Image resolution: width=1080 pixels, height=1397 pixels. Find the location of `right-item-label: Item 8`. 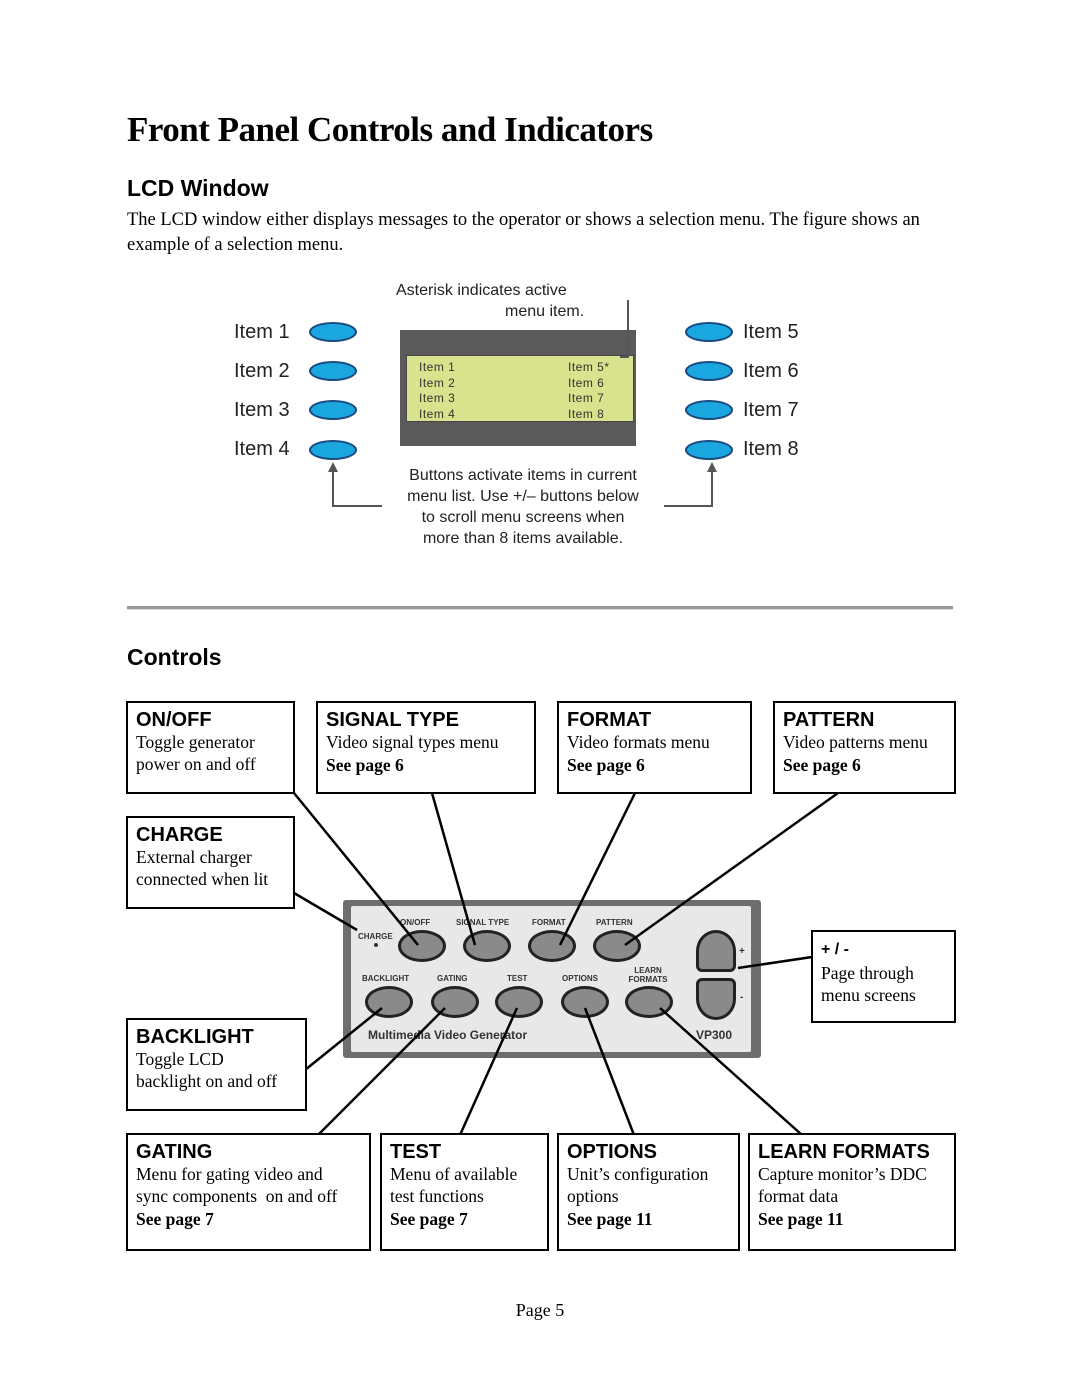

right-item-label: Item 8 is located at coordinates (771, 449).